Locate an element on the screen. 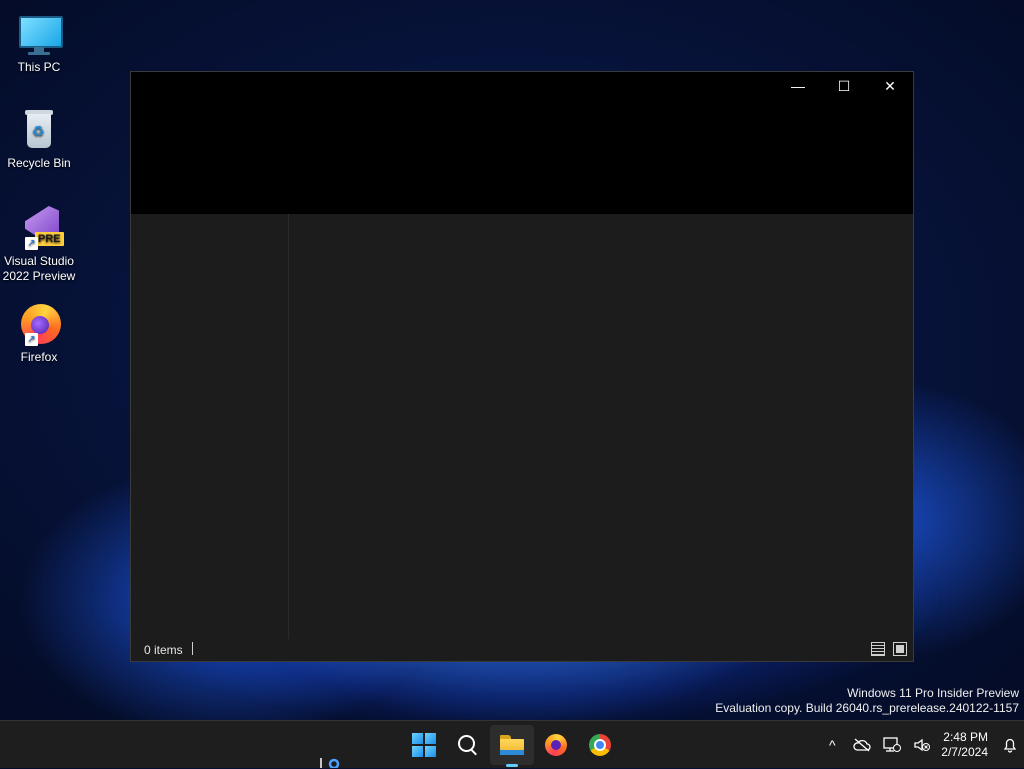 Image resolution: width=1024 pixels, height=769 pixels. desktop-icon-visual-studio: PRE ↗ Visual Studio 2022 Preview is located at coordinates (39, 244).